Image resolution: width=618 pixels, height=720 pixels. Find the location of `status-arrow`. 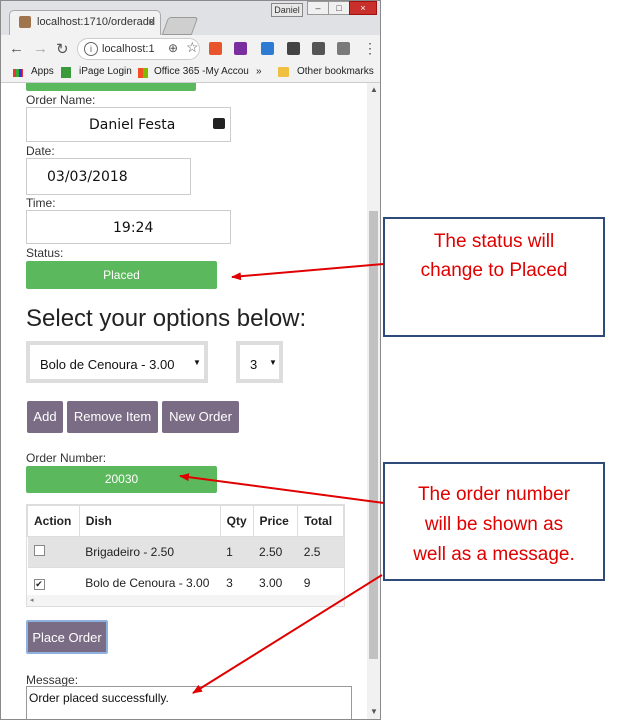

status-arrow is located at coordinates (308, 272).